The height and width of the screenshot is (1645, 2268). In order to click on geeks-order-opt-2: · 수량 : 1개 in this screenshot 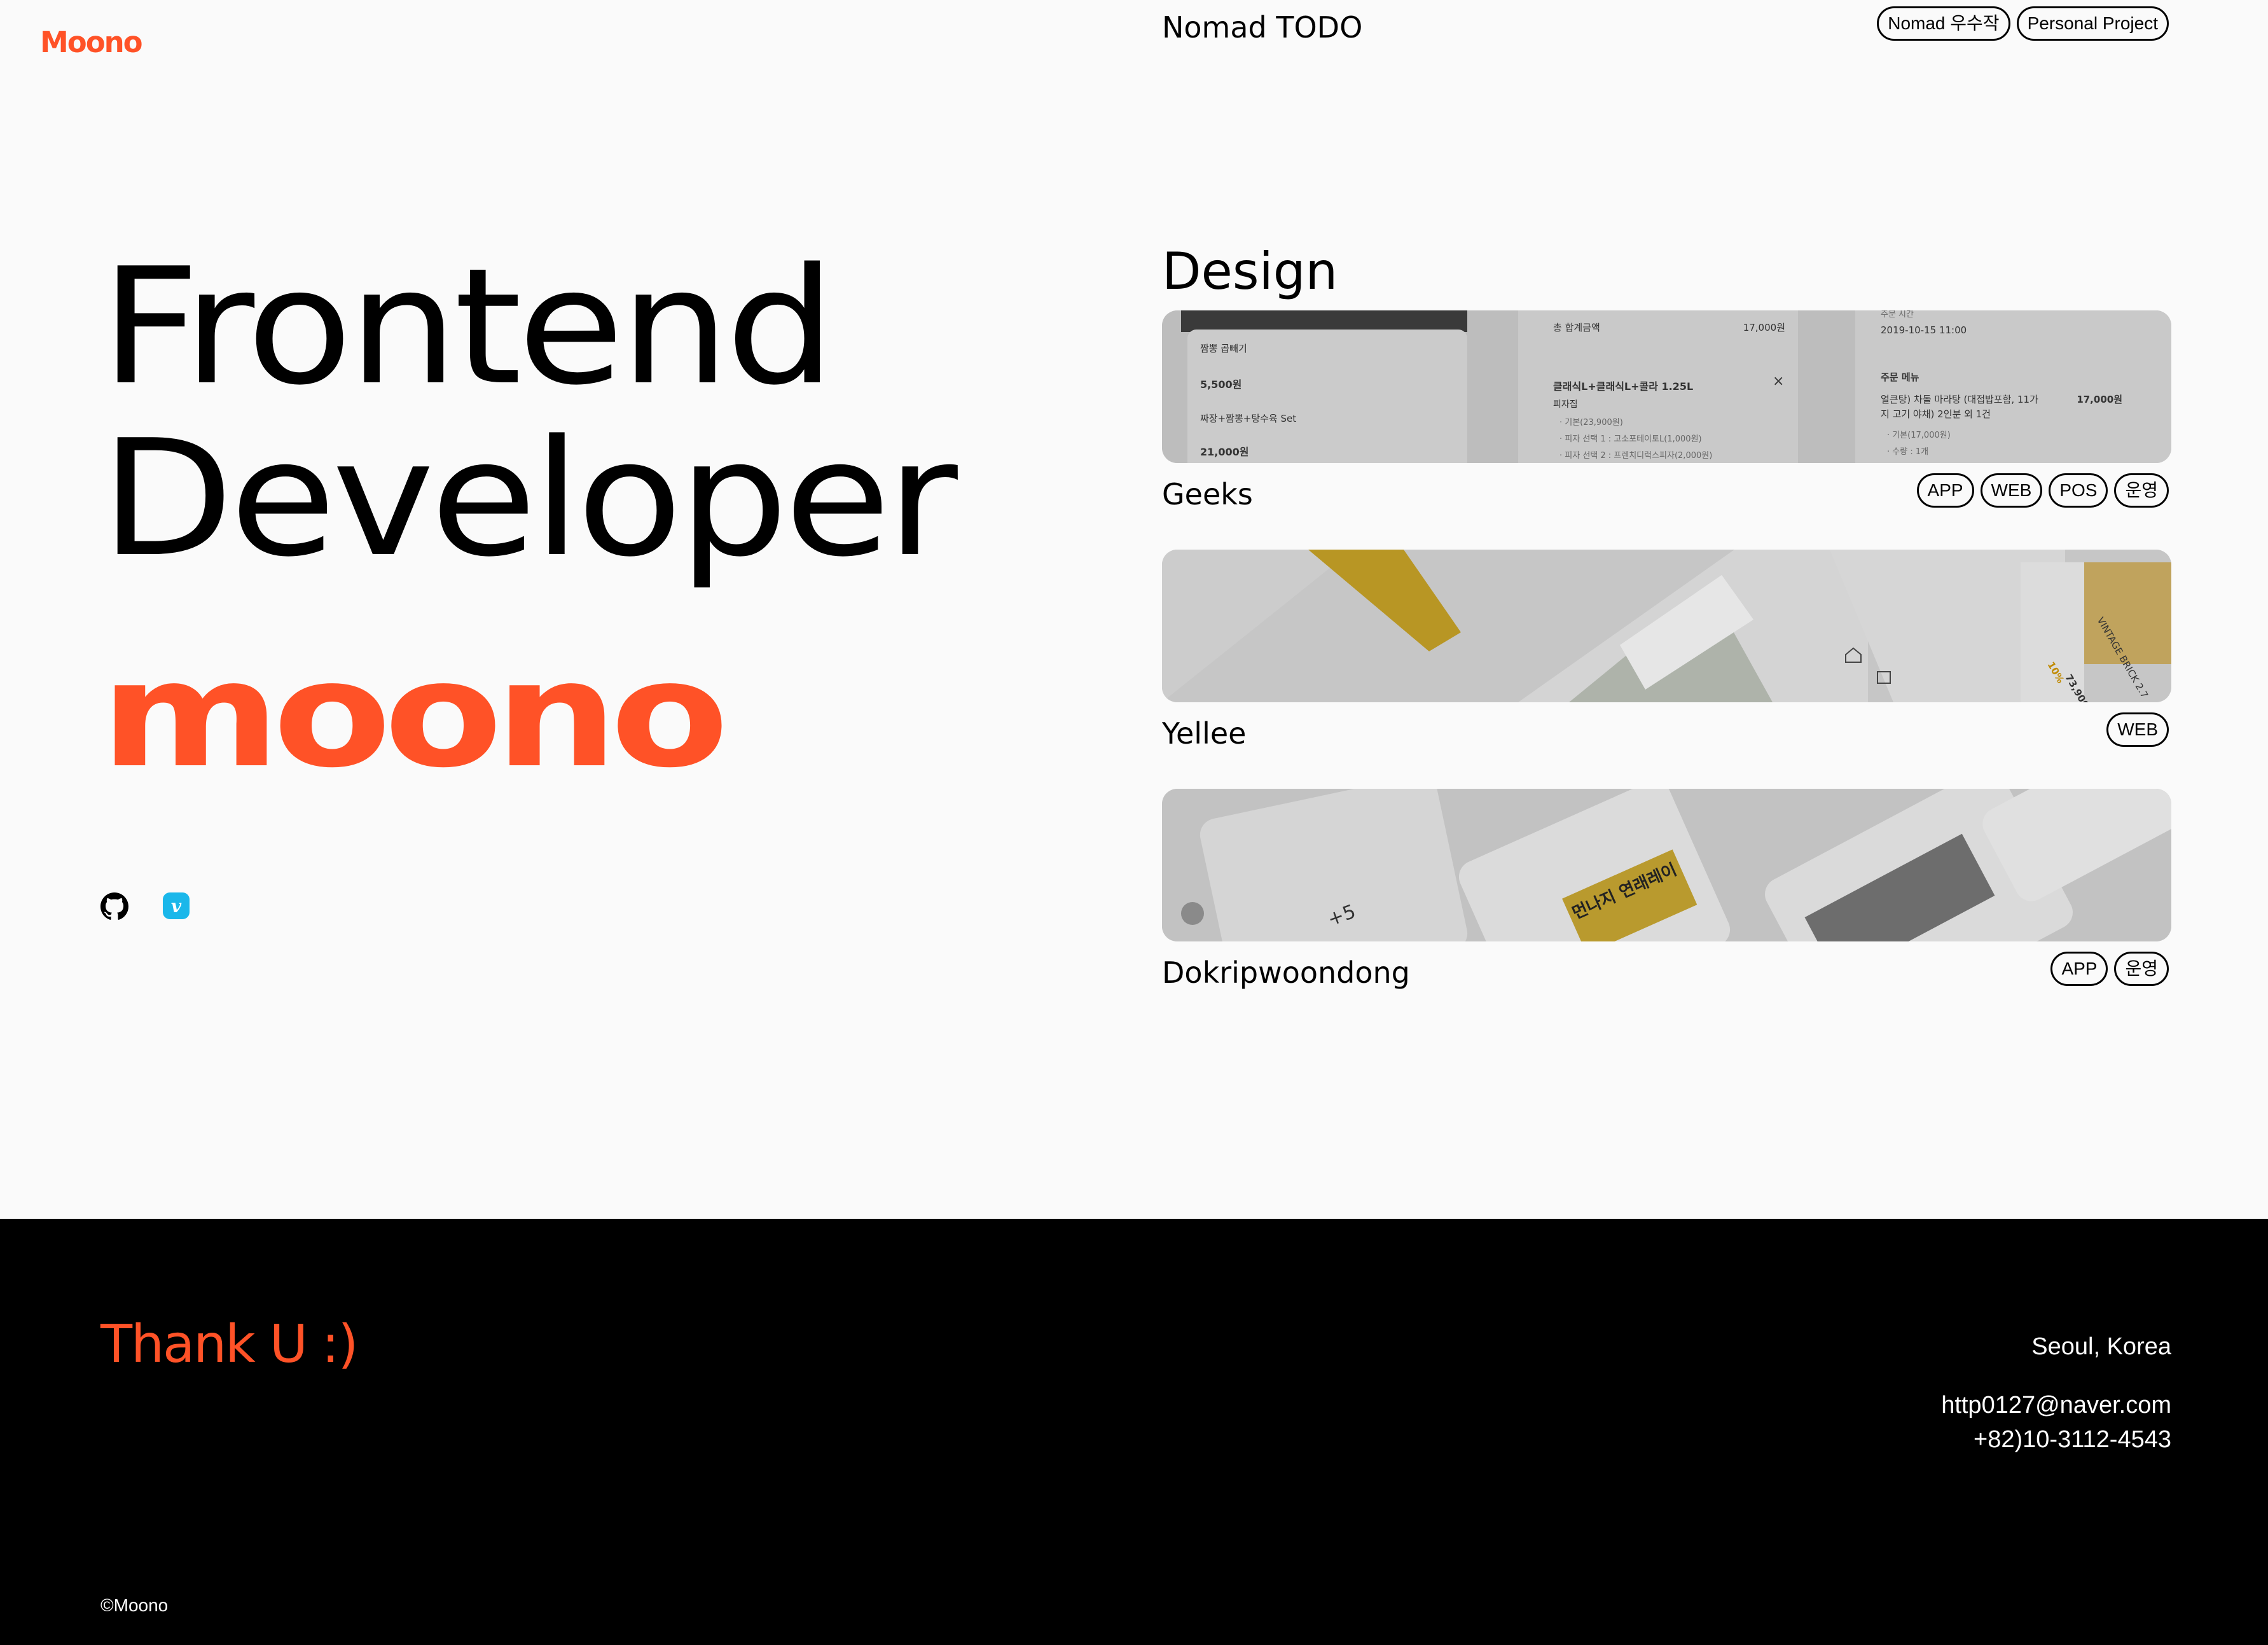, I will do `click(1907, 452)`.